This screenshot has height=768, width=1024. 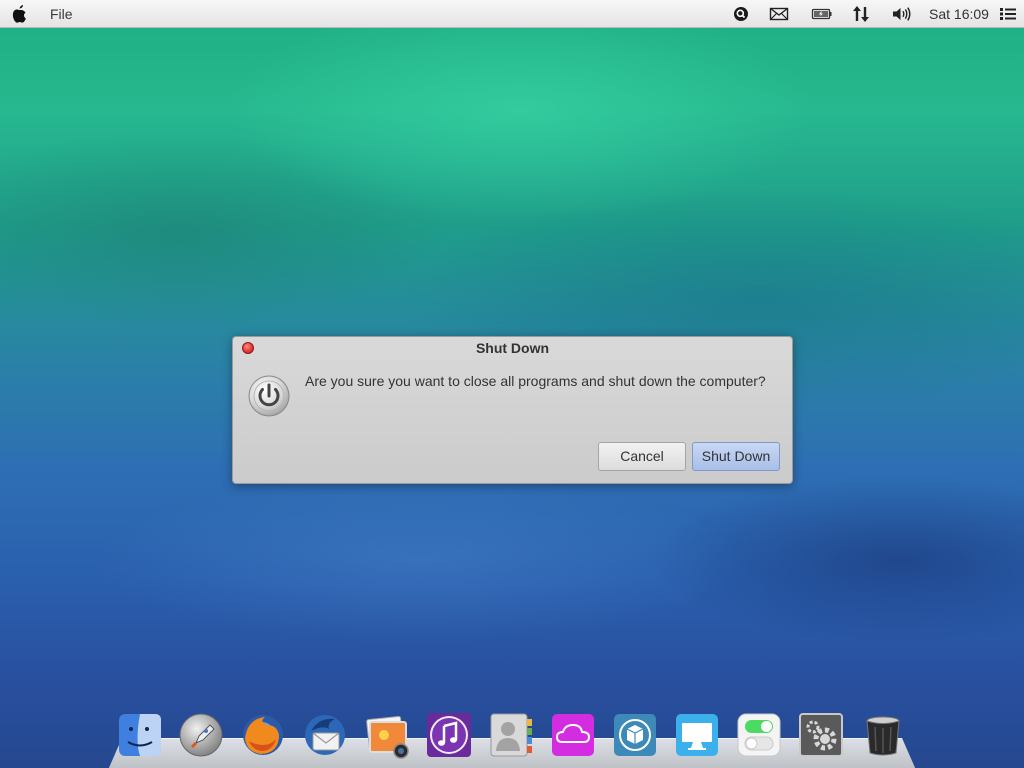 I want to click on file-menu: File, so click(x=61, y=14).